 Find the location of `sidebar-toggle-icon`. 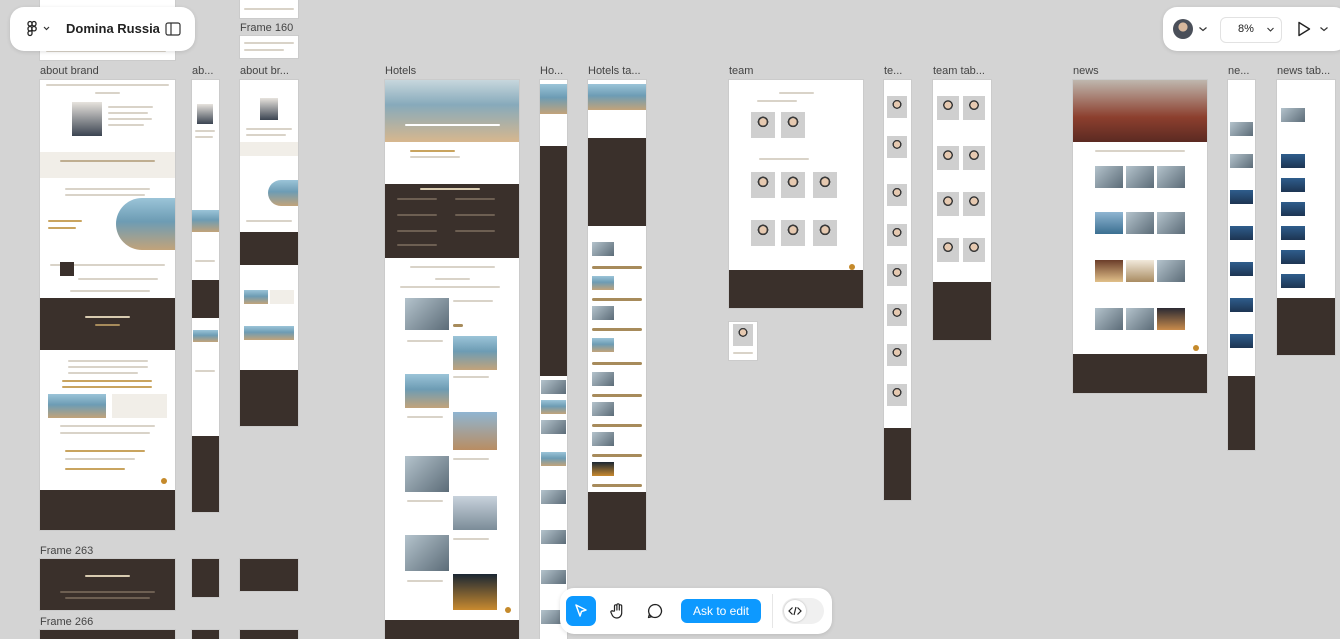

sidebar-toggle-icon is located at coordinates (173, 29).